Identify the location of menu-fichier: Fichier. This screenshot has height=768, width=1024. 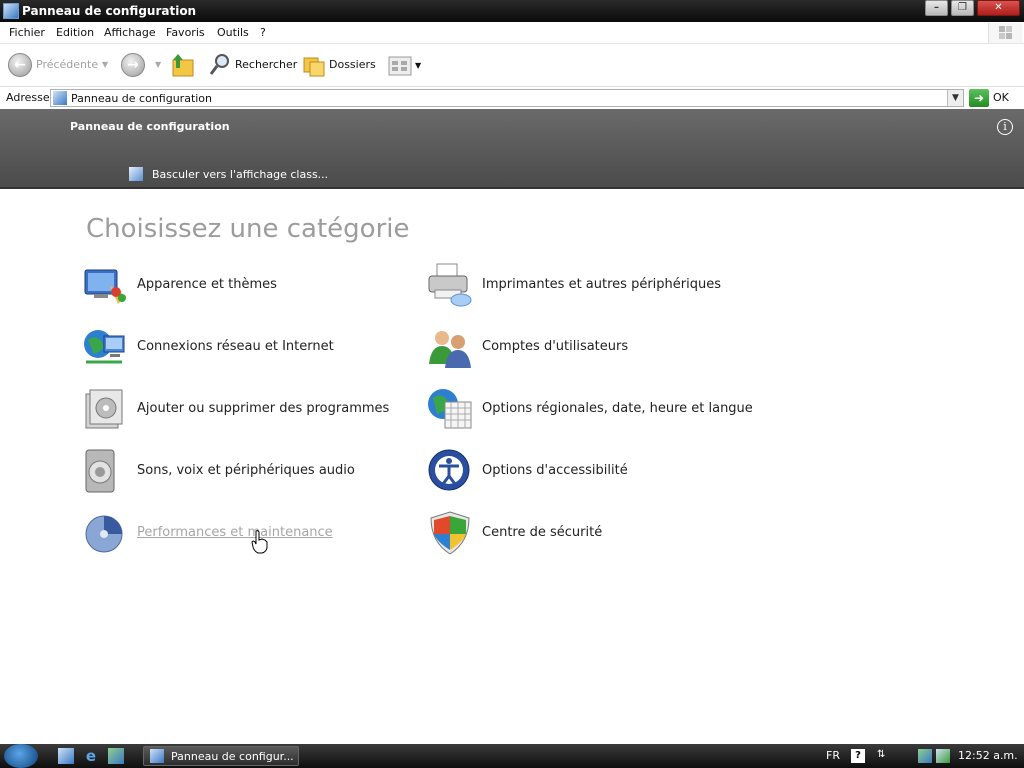
(27, 32).